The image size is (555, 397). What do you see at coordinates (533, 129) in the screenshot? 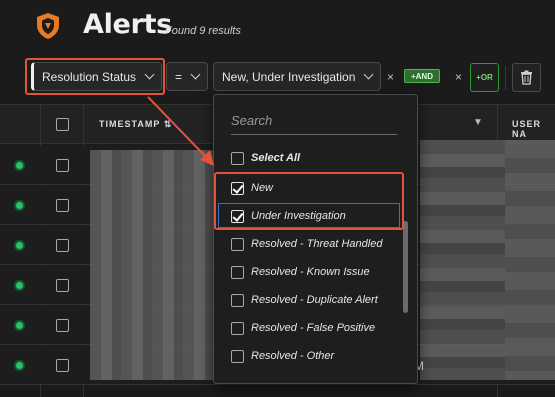
I see `column-user-name: USER NA` at bounding box center [533, 129].